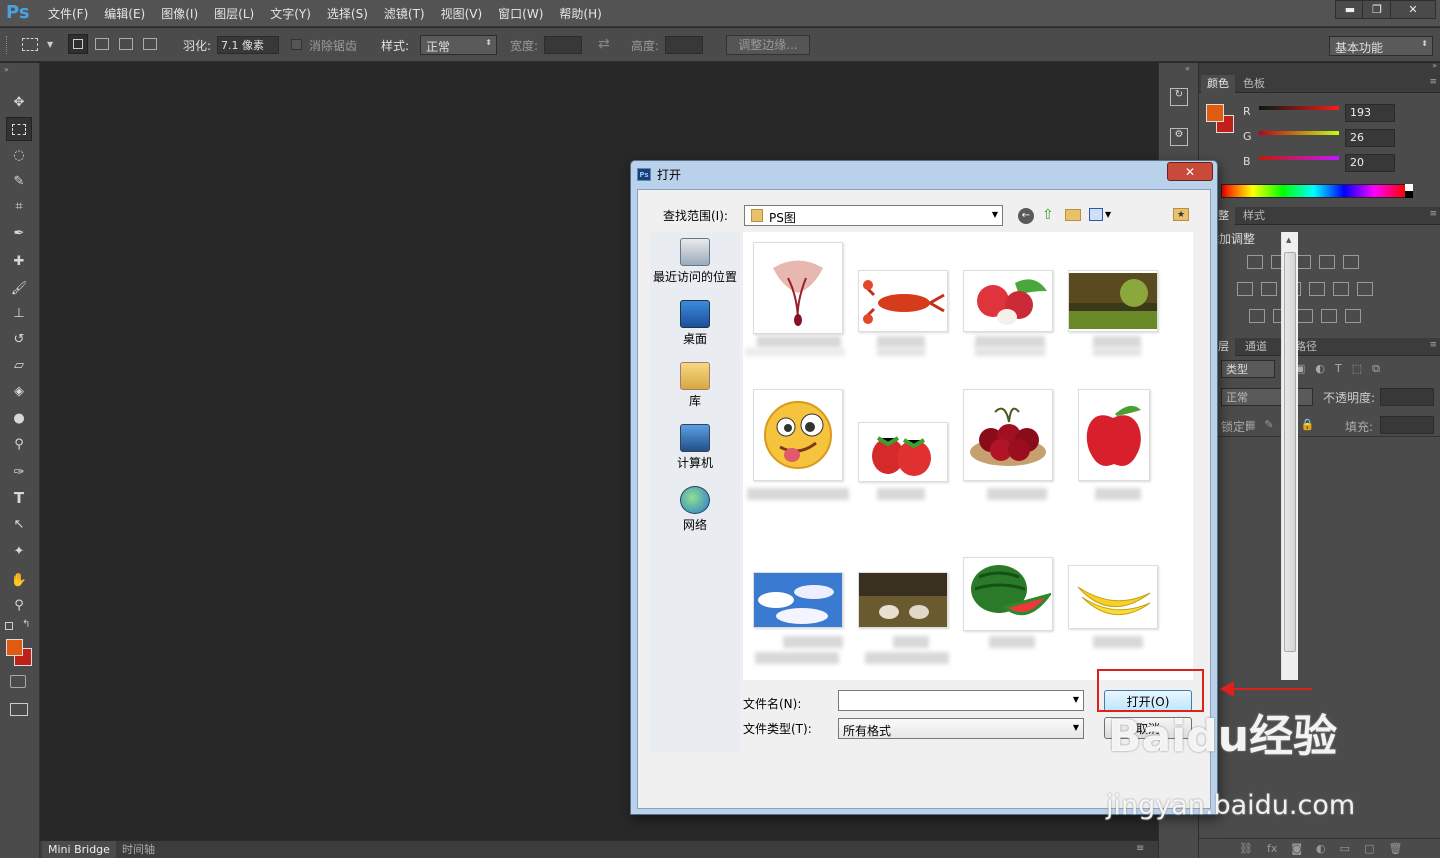  What do you see at coordinates (1345, 848) in the screenshot?
I see `folder-icon: ▭` at bounding box center [1345, 848].